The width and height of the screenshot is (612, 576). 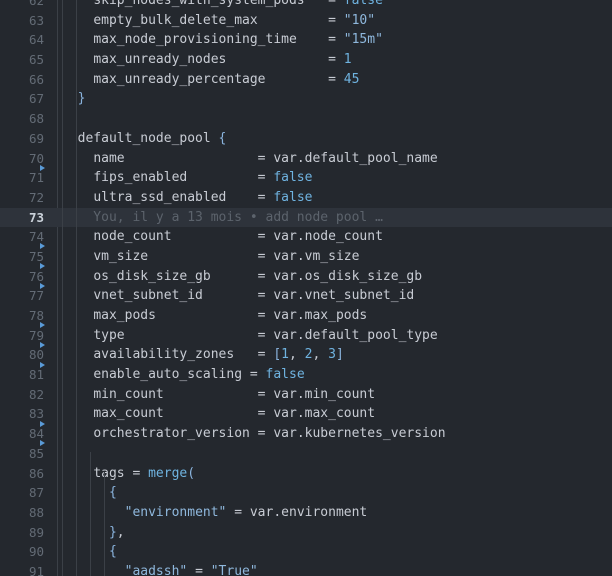 What do you see at coordinates (206, 60) in the screenshot?
I see `code-text: max_unready_nodes = 1` at bounding box center [206, 60].